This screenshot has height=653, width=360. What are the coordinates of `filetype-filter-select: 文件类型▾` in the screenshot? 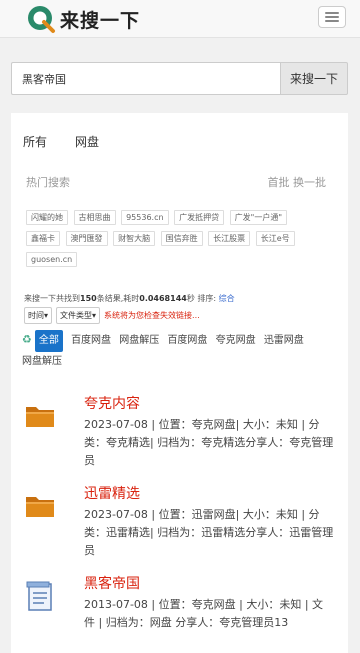 It's located at (78, 315).